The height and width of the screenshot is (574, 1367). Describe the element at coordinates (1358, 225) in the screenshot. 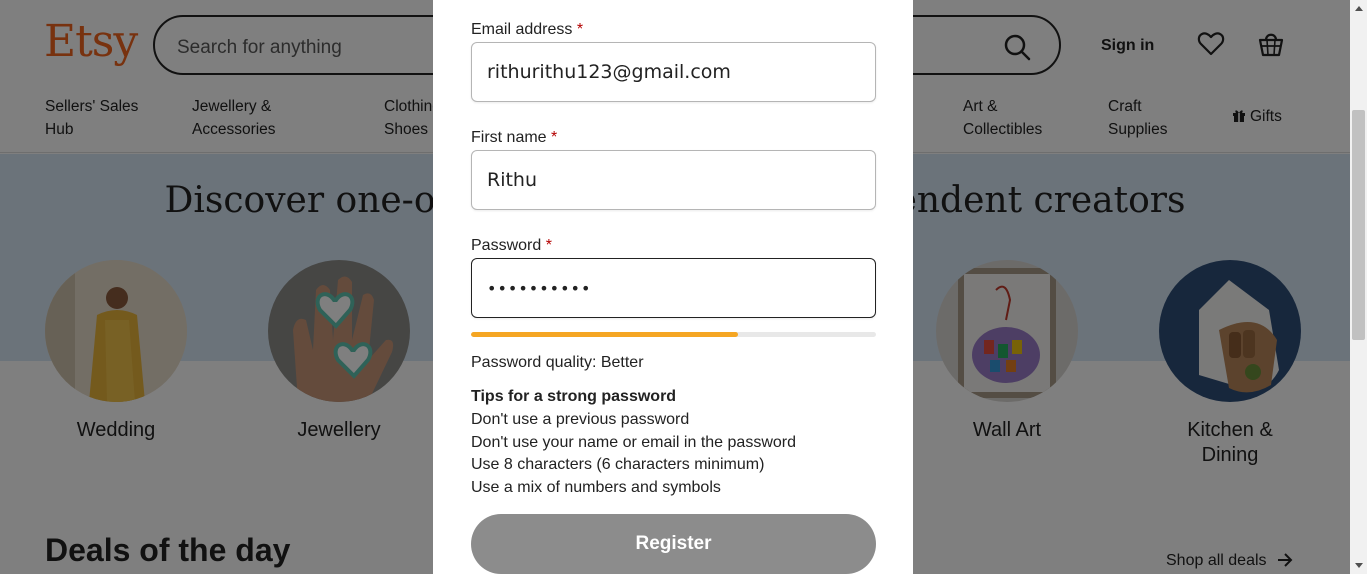

I see `scroll-thumb` at that location.